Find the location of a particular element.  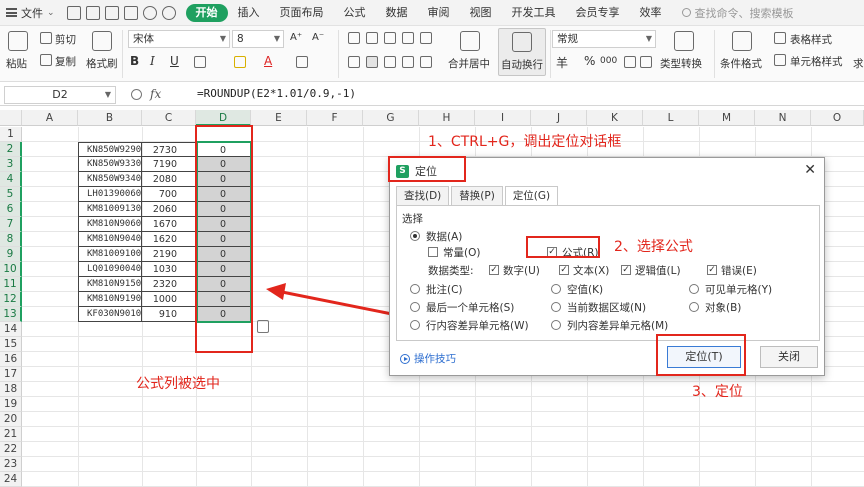

tab-find: 查找(D) is located at coordinates (423, 195).